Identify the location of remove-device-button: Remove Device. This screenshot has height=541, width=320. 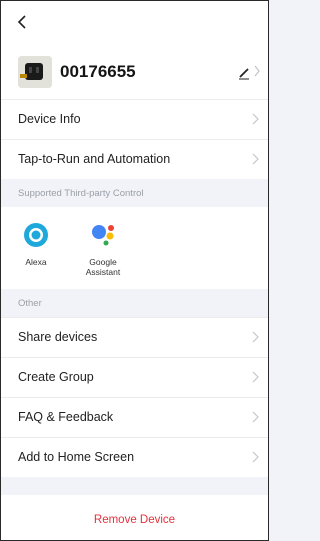
(134, 517).